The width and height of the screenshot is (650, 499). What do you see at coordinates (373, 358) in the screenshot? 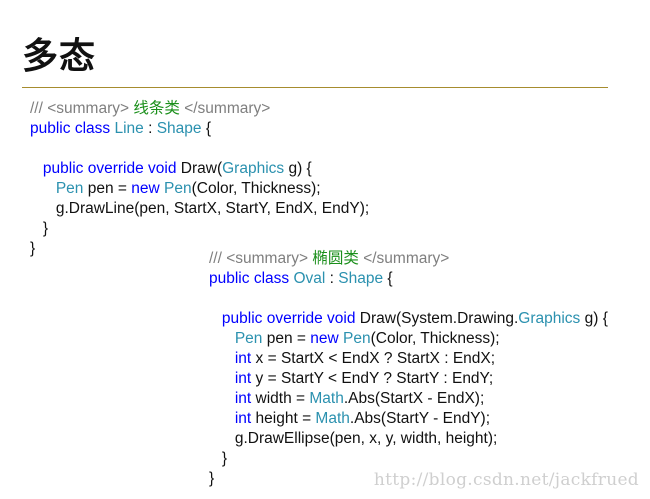
I see `code-token-plain: x = StartX < EndX ? StartX : EndX;` at bounding box center [373, 358].